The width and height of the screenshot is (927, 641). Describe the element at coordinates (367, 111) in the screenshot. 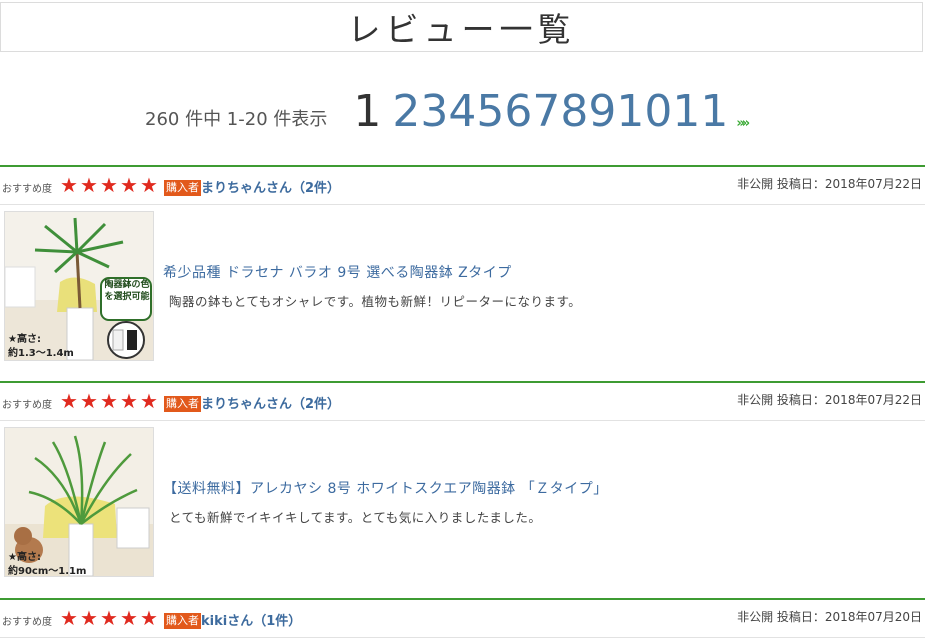

I see `page-current: 1` at that location.